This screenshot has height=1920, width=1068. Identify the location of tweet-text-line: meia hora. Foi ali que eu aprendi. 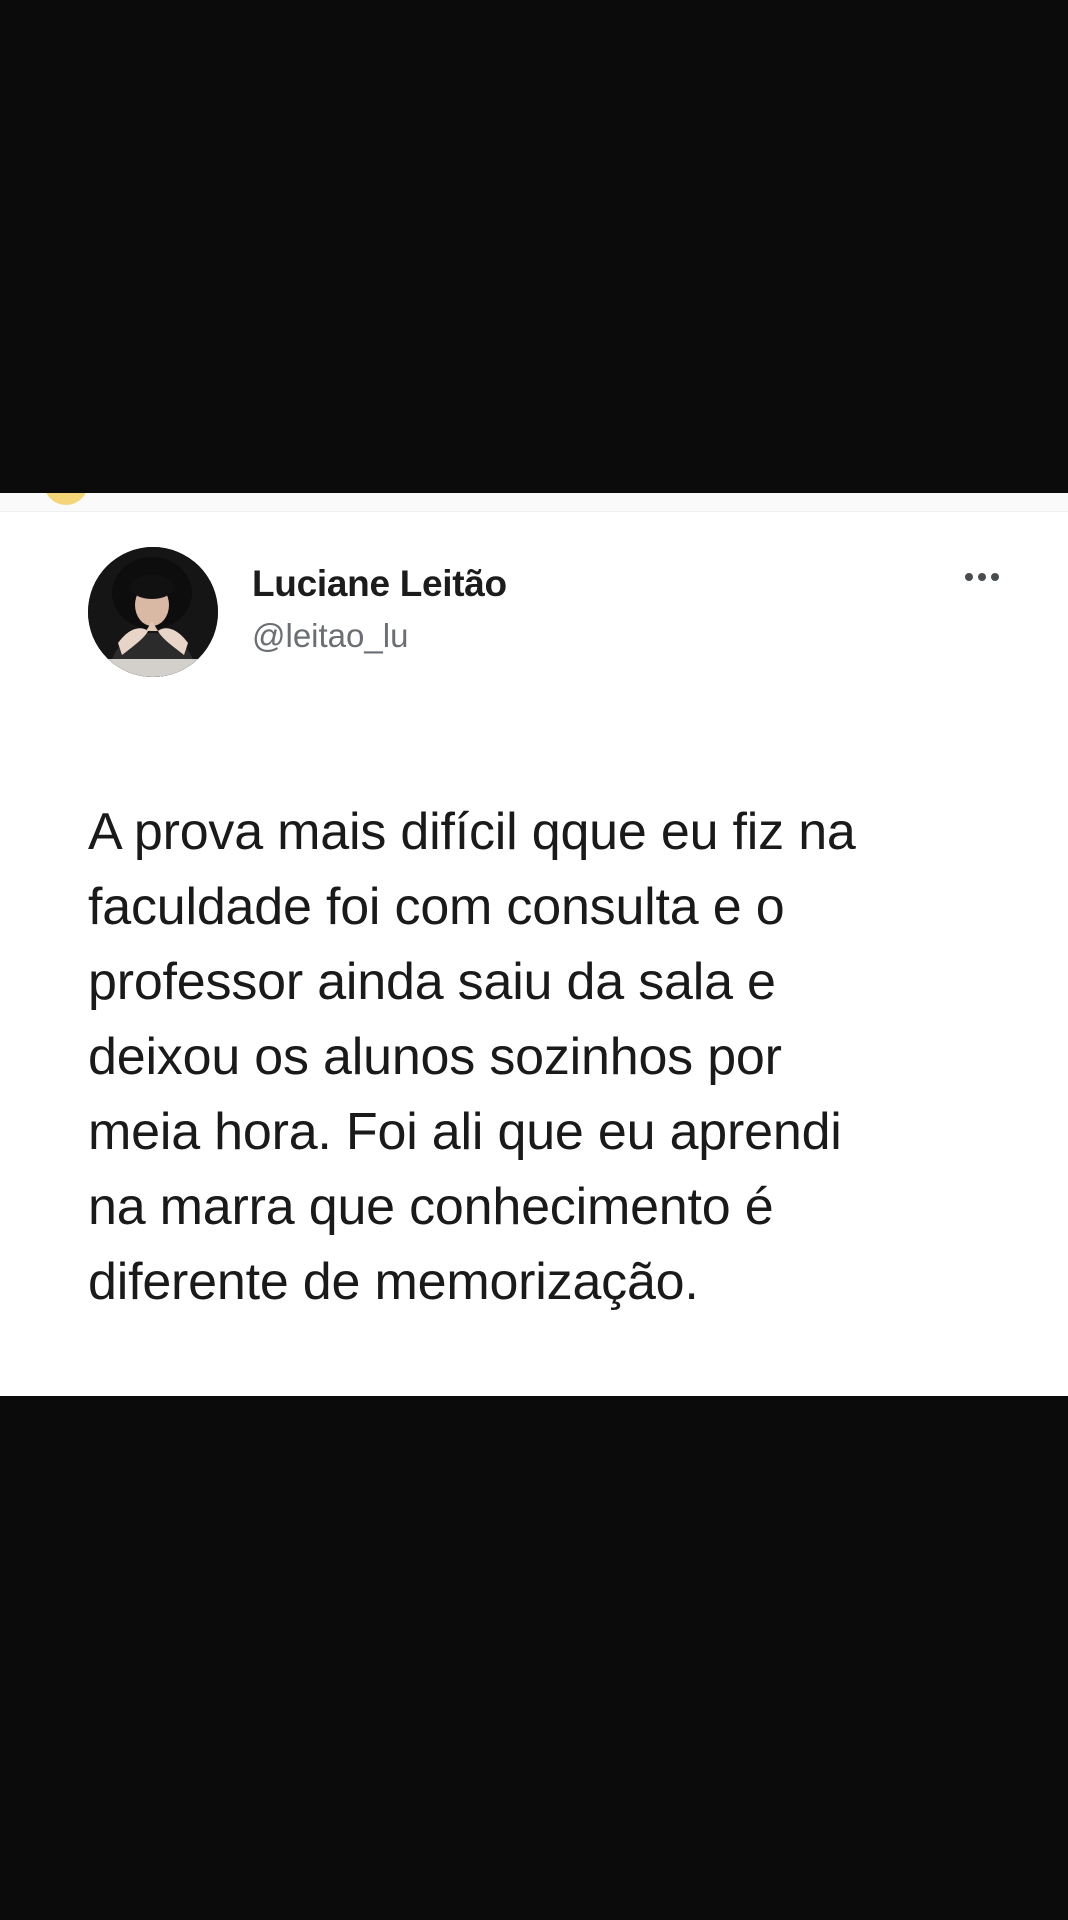
(465, 1132).